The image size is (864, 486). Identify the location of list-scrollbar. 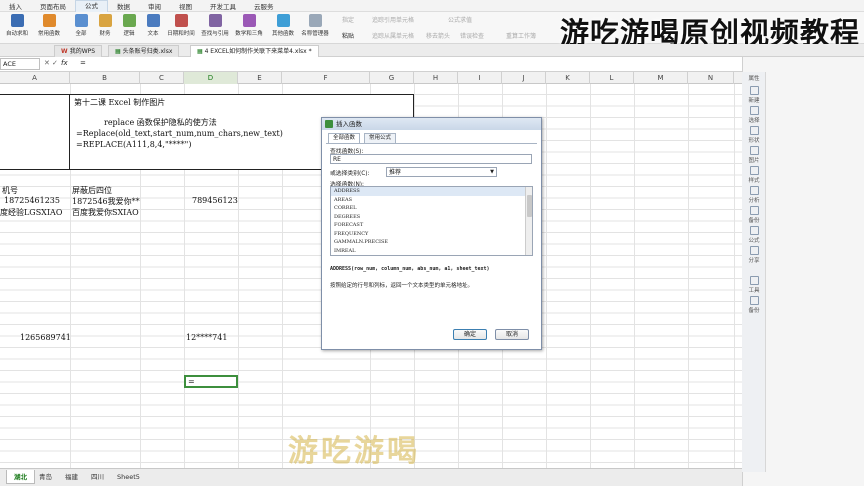
(528, 221).